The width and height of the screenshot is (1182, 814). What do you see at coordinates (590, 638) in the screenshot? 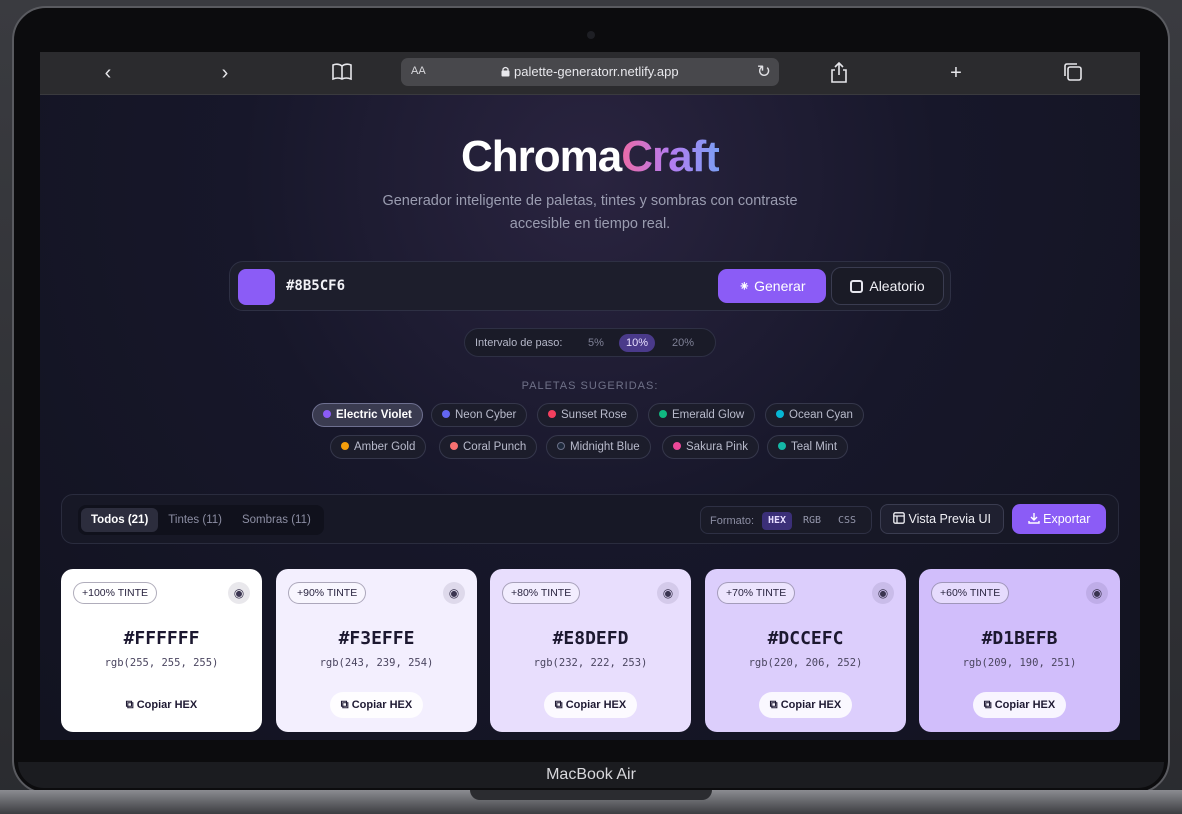
I see `card-hex: #E8DEFD` at bounding box center [590, 638].